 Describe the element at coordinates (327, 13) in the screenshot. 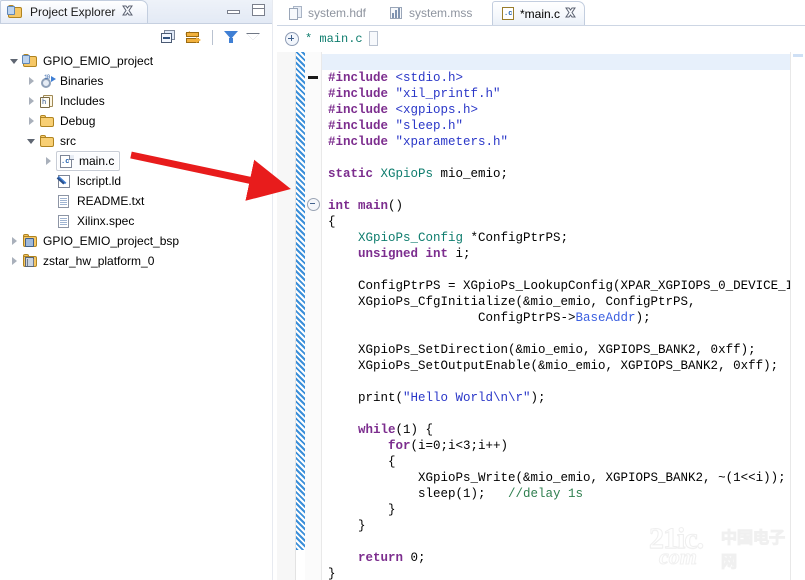

I see `editor-tab-system.hdf: system.hdf` at that location.